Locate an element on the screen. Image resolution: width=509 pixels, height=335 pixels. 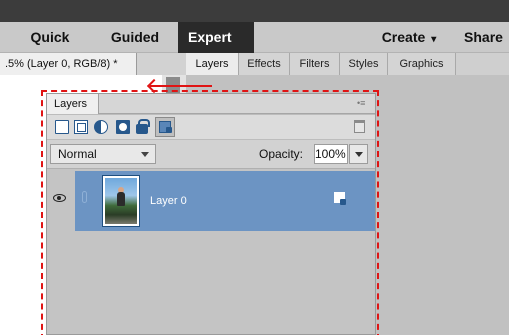
layer-lock-all-icon is located at coordinates (341, 199).